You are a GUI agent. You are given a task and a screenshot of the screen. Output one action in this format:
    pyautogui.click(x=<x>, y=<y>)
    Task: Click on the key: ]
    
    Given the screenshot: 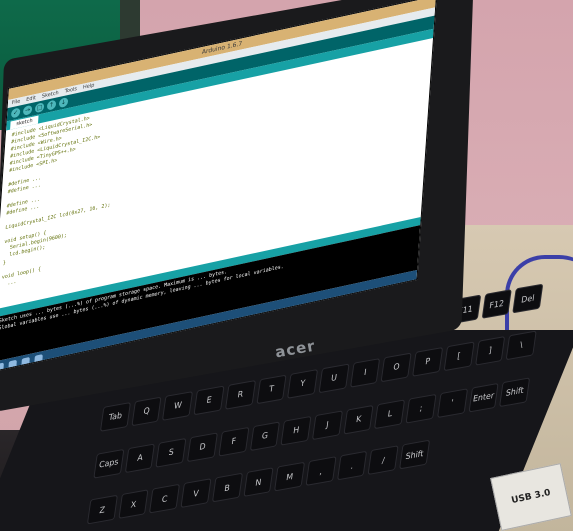 What is the action you would take?
    pyautogui.click(x=490, y=350)
    